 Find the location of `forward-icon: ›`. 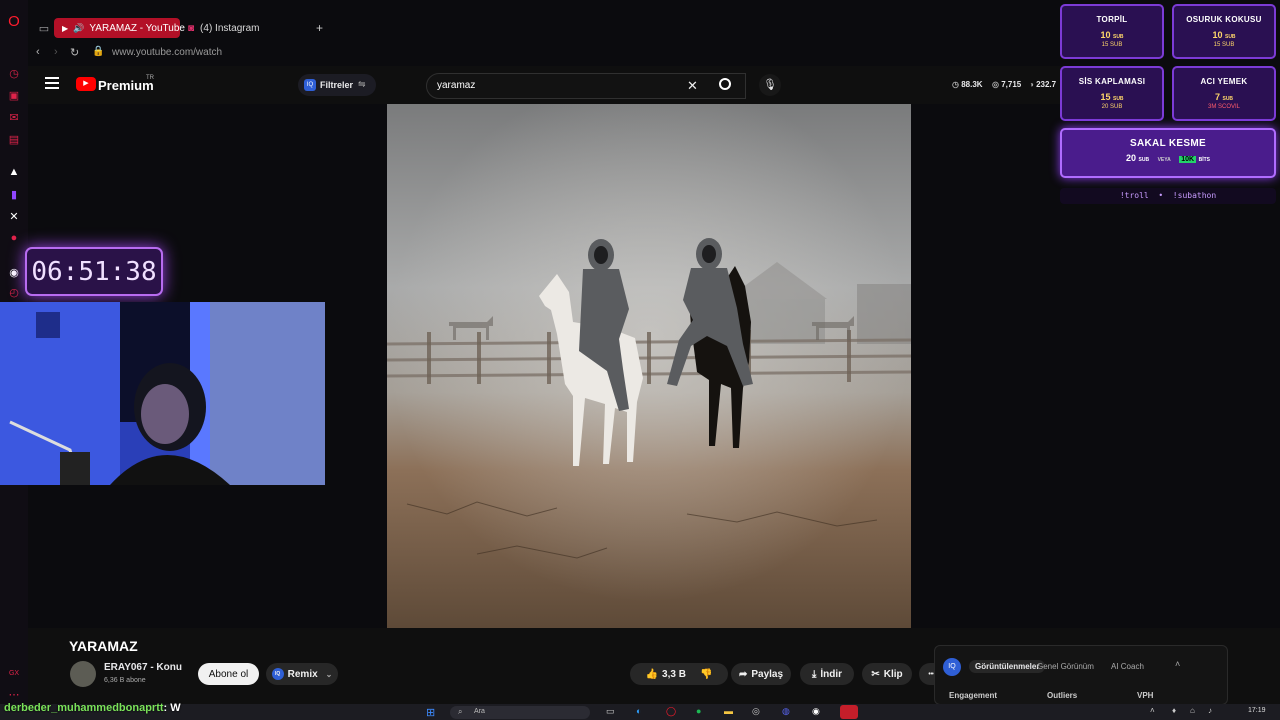

forward-icon: › is located at coordinates (56, 52).